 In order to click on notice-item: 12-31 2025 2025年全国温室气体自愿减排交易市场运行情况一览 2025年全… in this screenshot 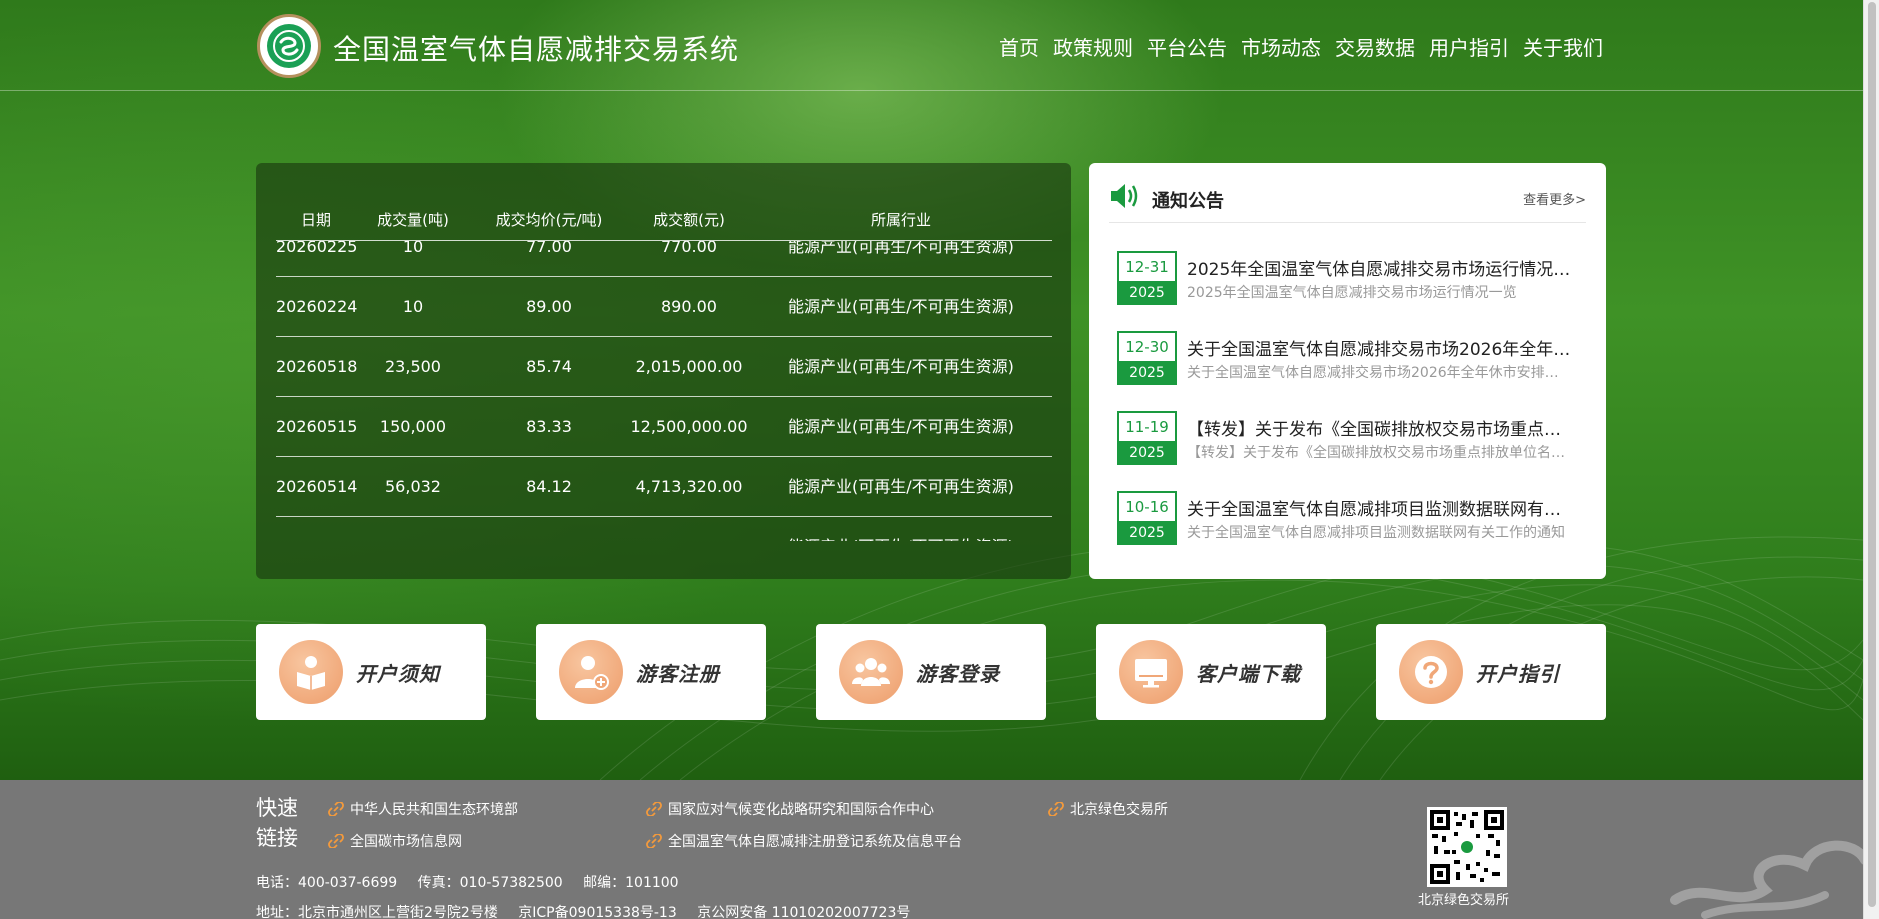, I will do `click(1347, 279)`.